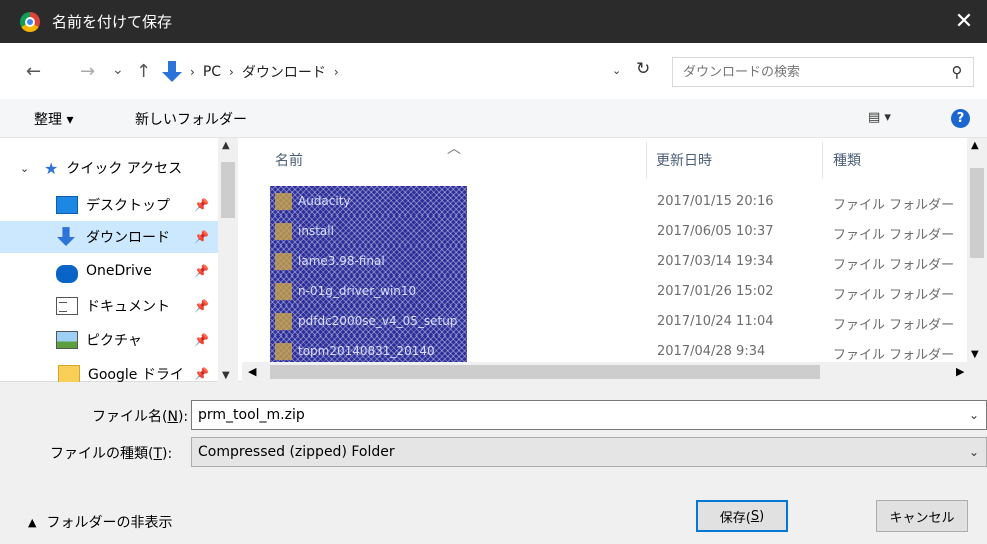  I want to click on sidebar-item-label: OneDrive, so click(119, 271).